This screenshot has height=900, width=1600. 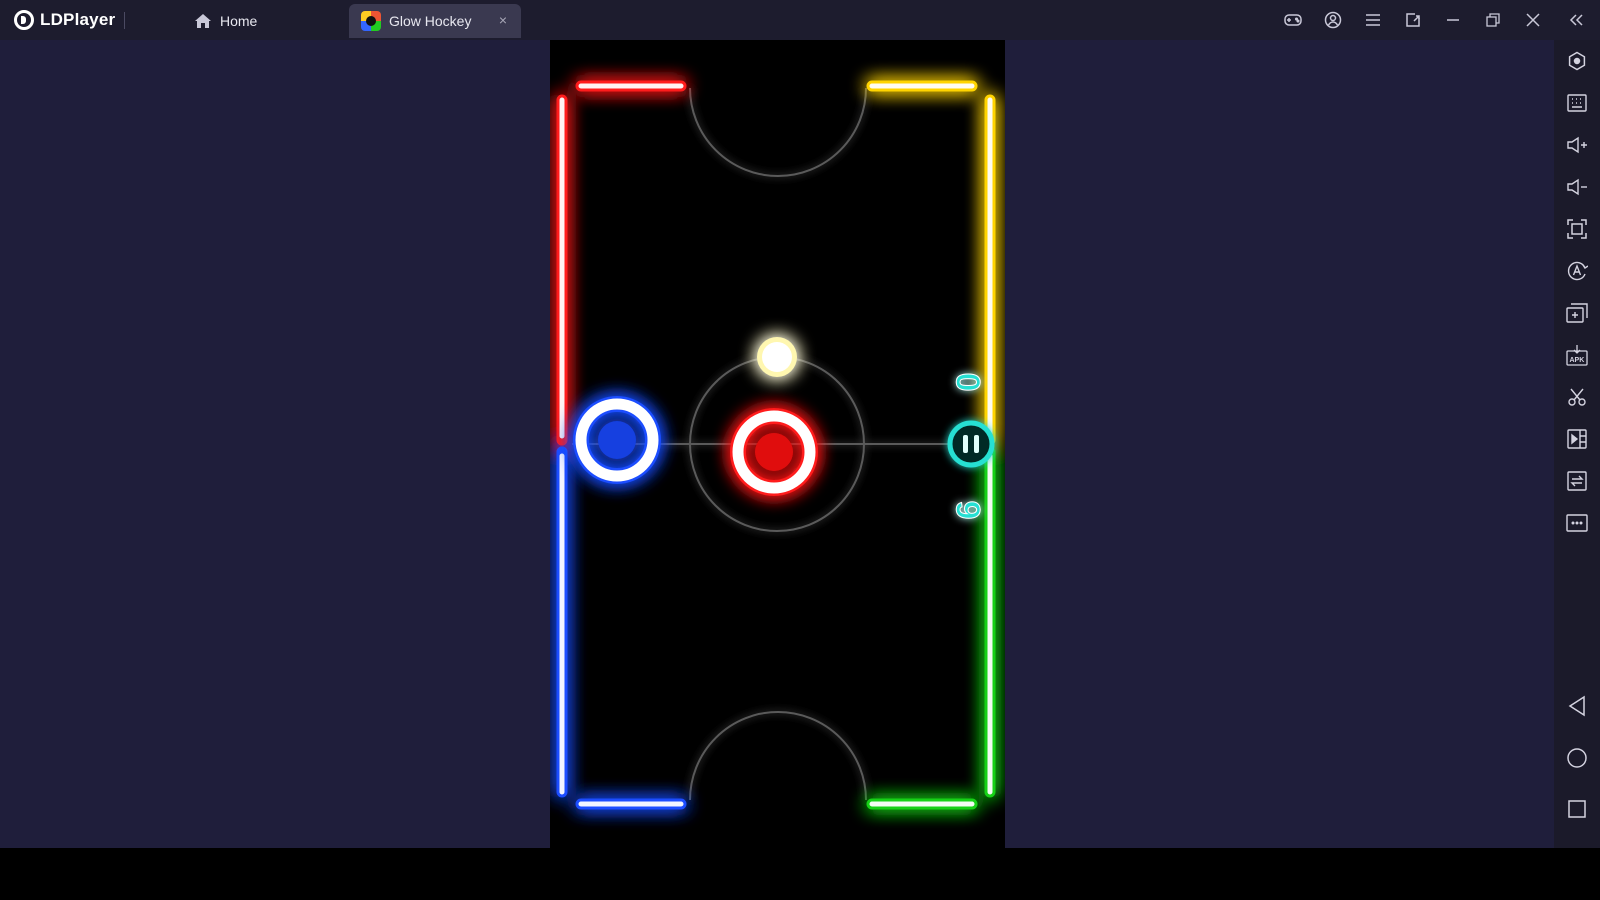 What do you see at coordinates (1577, 229) in the screenshot?
I see `fullscreen-icon` at bounding box center [1577, 229].